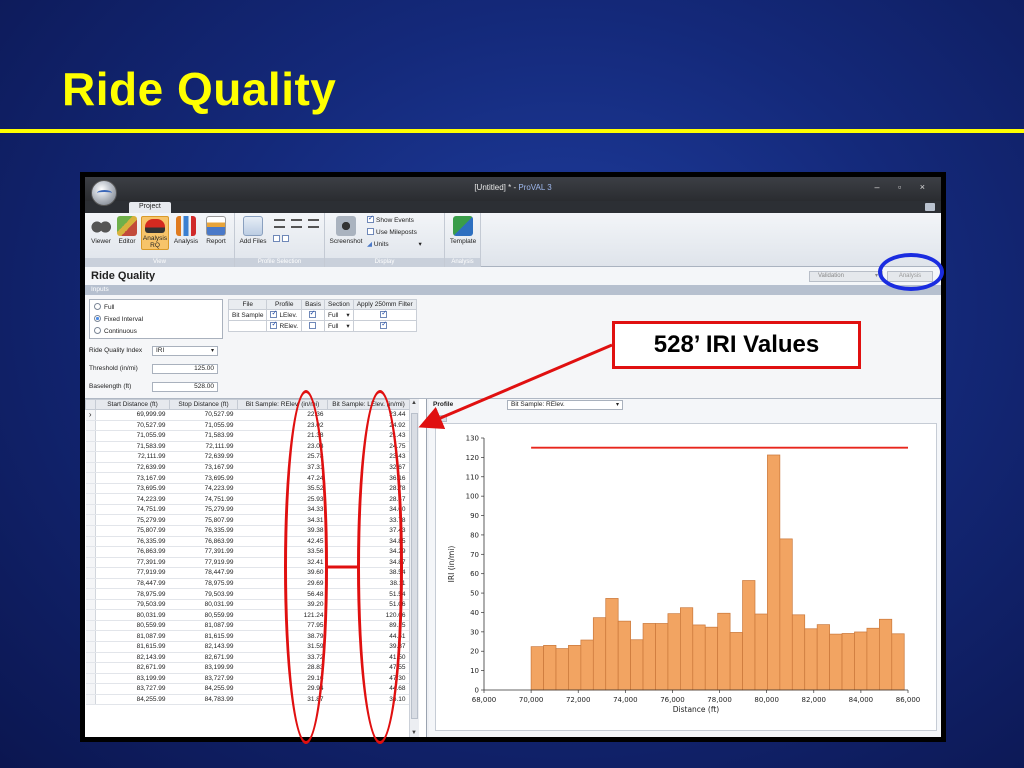 The image size is (1024, 768). What do you see at coordinates (565, 405) in the screenshot?
I see `profile-select: Bit Sample: RElev.` at bounding box center [565, 405].